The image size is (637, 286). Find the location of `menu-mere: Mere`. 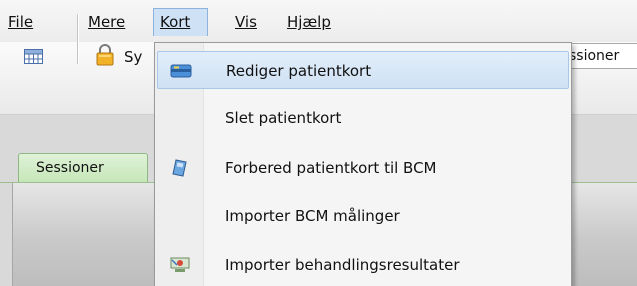

menu-mere: Mere is located at coordinates (106, 22).